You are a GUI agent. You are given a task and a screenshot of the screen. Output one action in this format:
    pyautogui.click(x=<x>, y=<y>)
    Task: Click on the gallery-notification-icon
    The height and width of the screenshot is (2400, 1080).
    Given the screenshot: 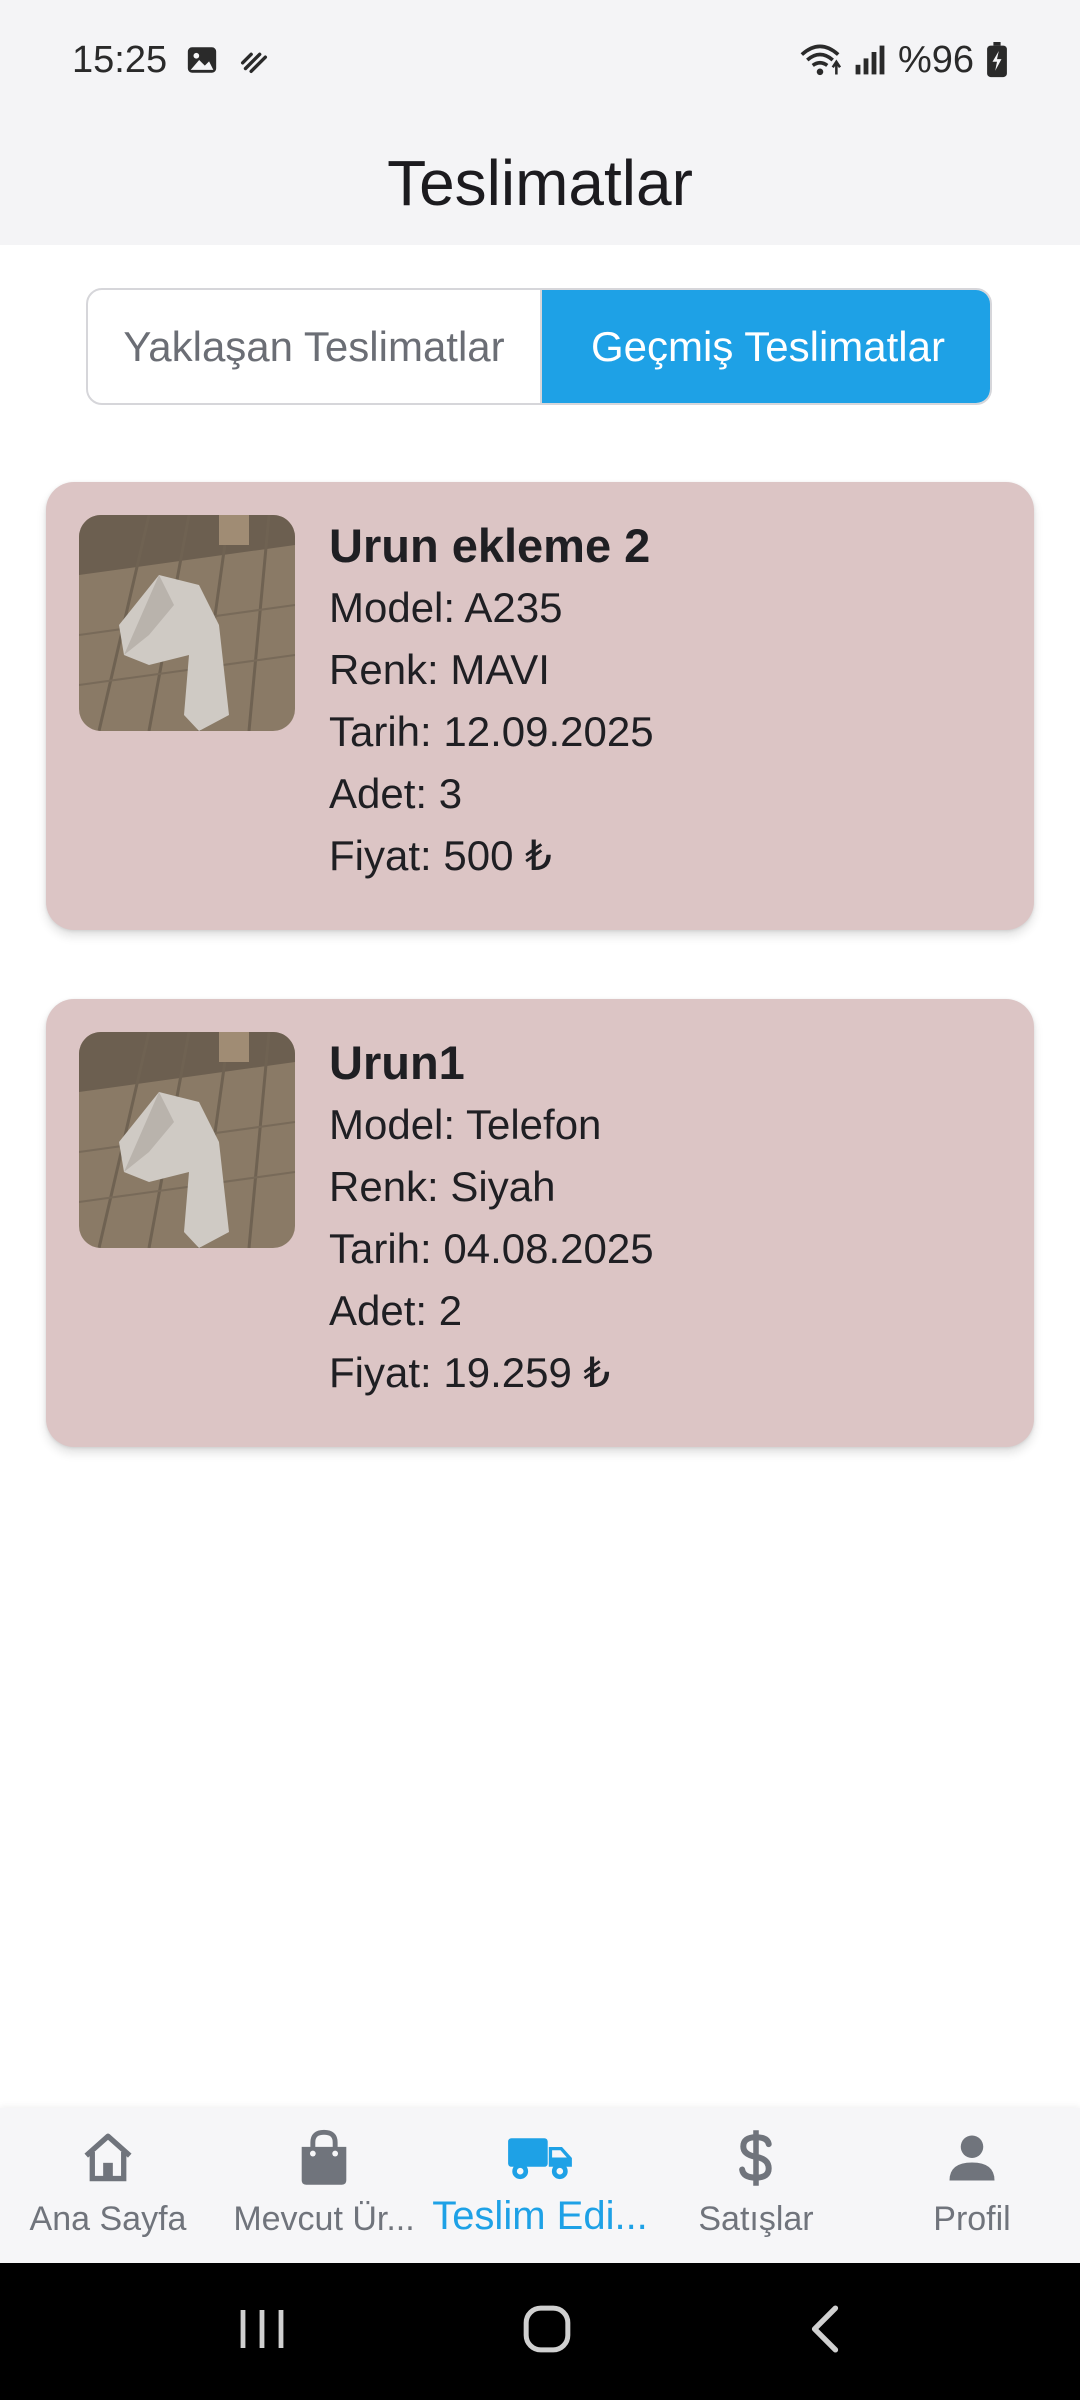 What is the action you would take?
    pyautogui.click(x=202, y=60)
    